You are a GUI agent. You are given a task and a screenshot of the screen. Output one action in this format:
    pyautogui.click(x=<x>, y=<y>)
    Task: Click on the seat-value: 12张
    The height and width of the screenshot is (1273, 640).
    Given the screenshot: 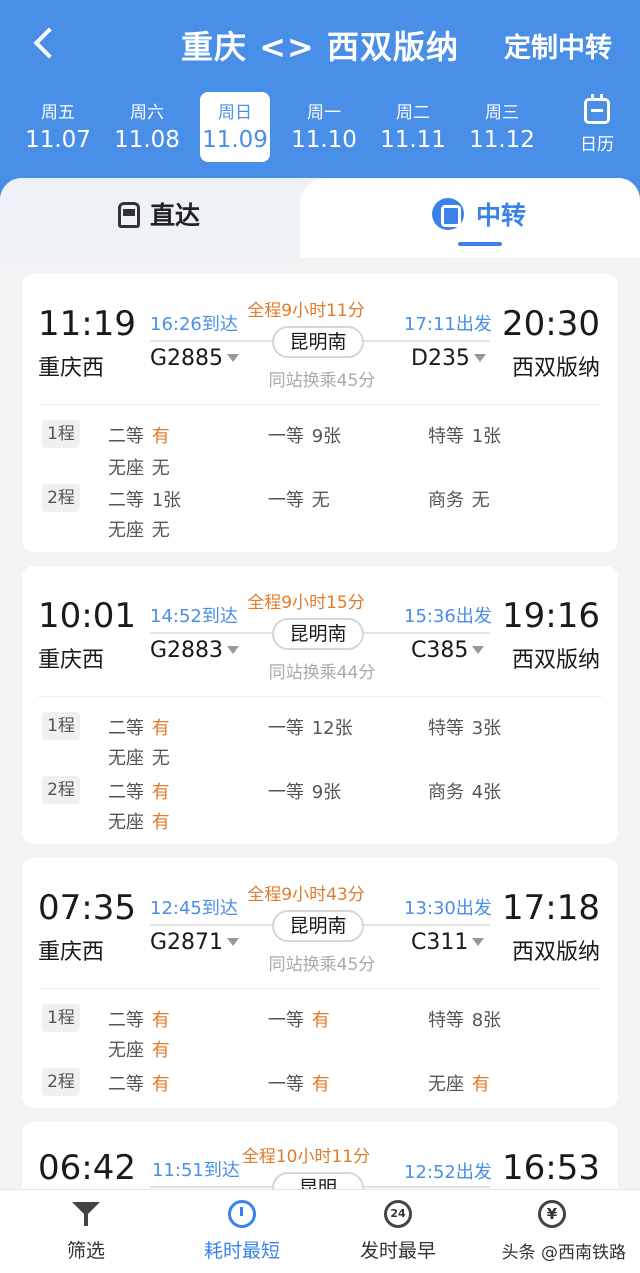 What is the action you would take?
    pyautogui.click(x=332, y=728)
    